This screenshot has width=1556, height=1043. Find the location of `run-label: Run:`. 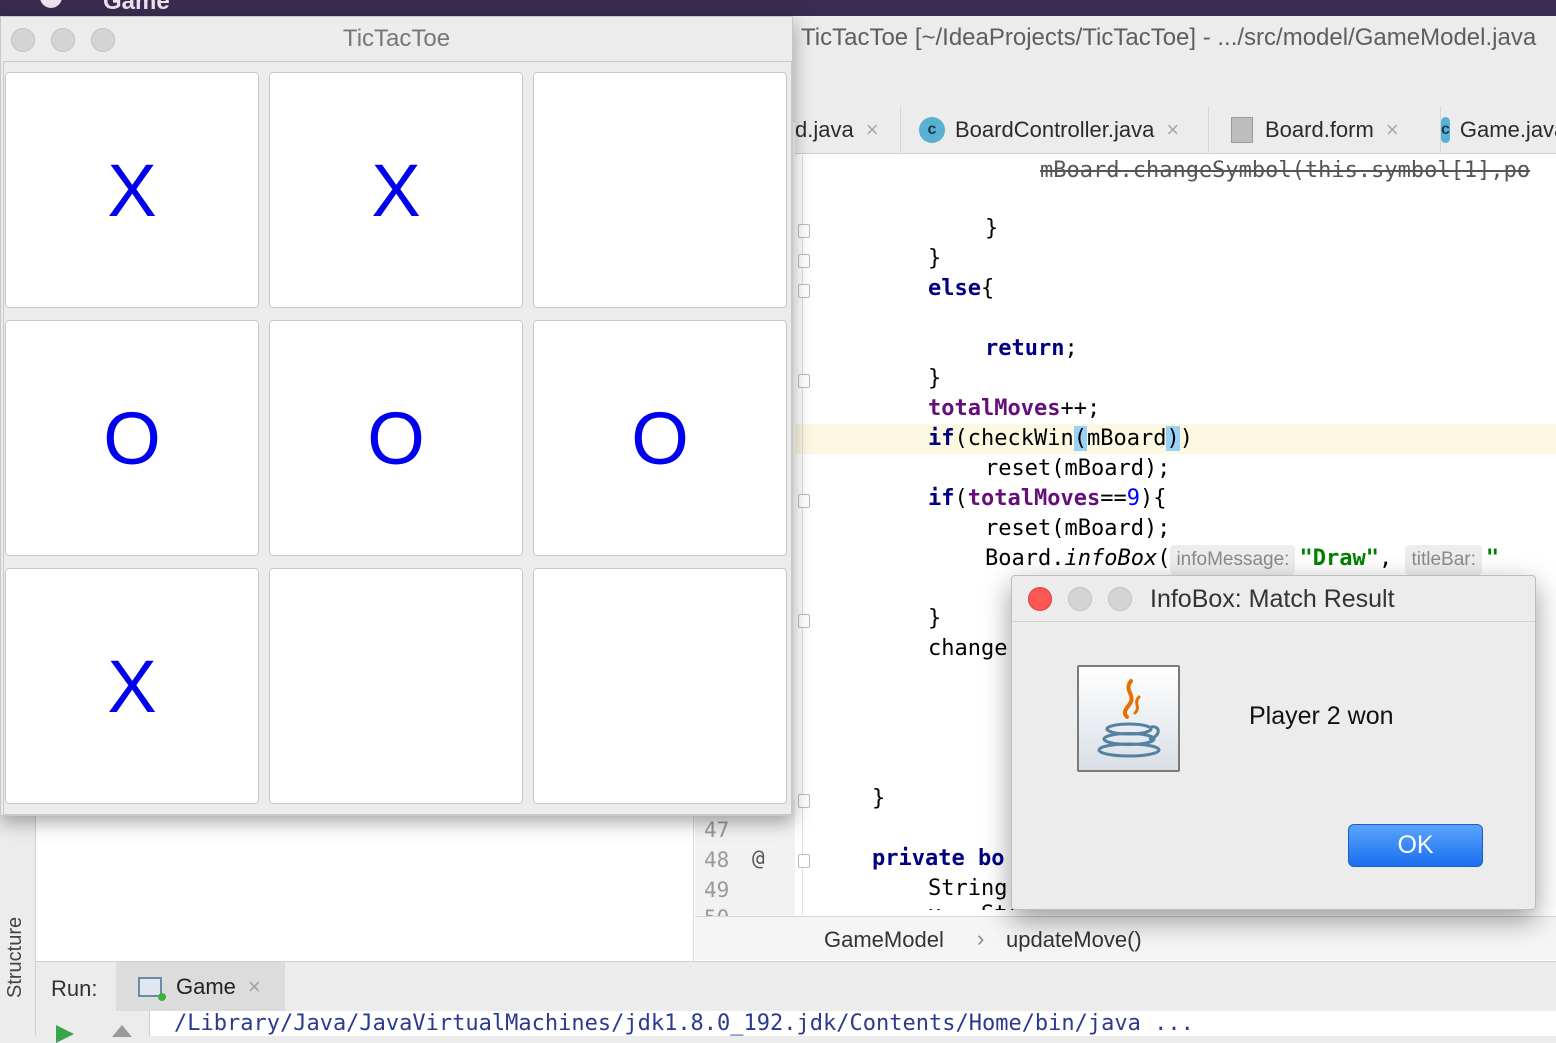

run-label: Run: is located at coordinates (74, 988).